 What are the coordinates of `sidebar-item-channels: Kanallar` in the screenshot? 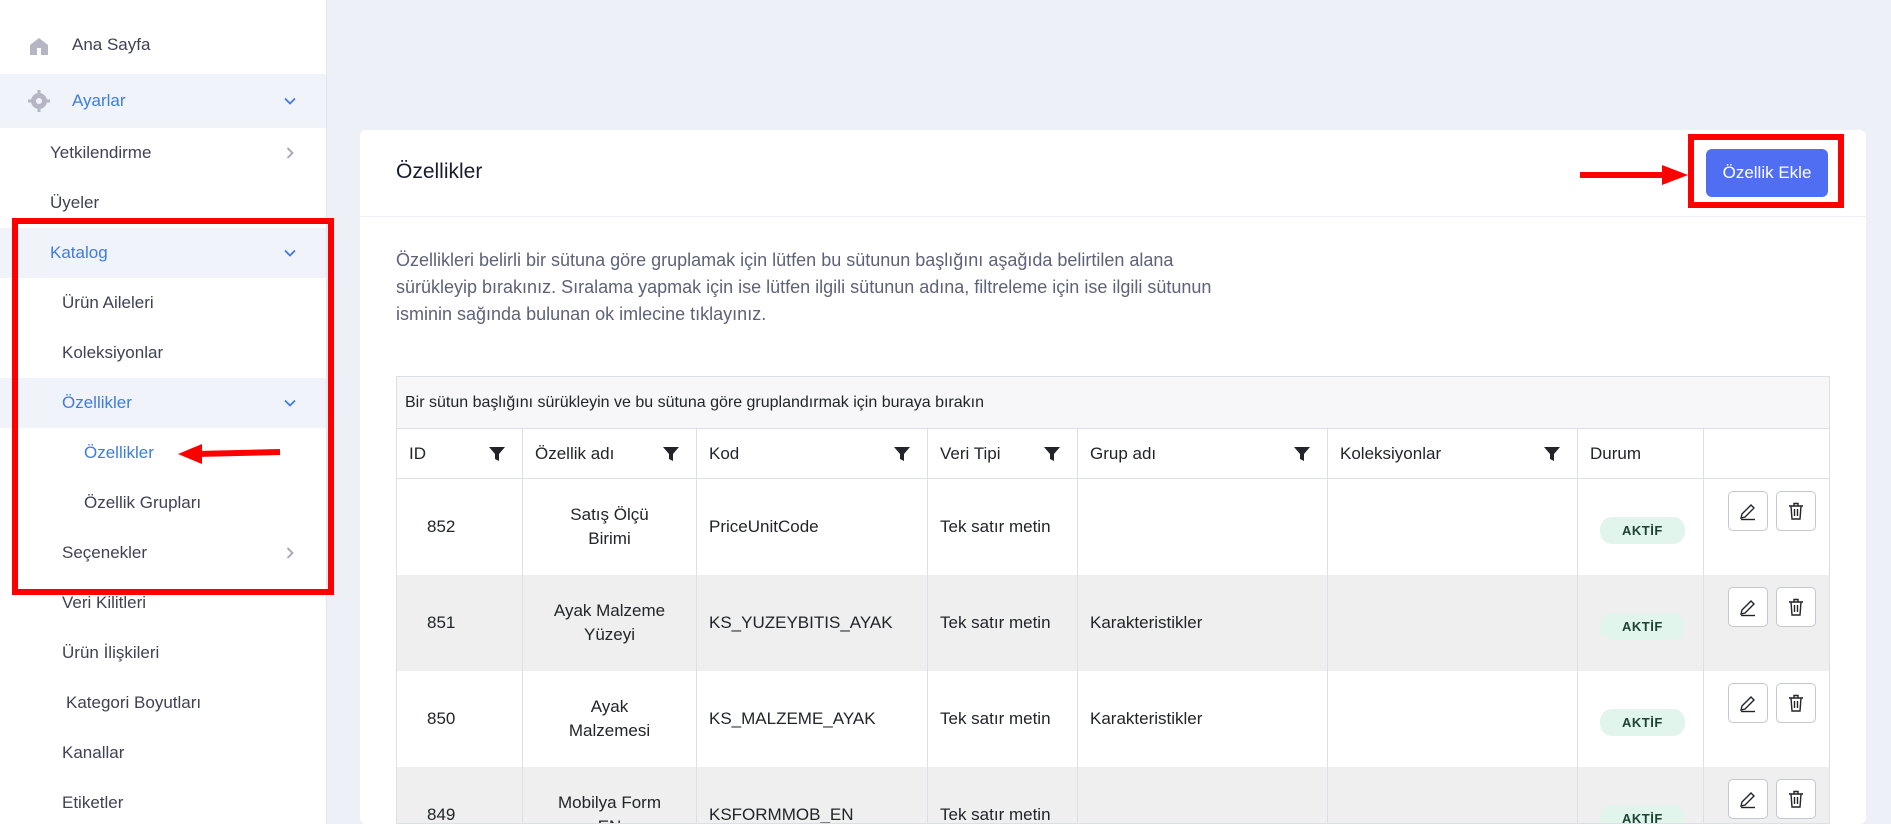 It's located at (163, 753).